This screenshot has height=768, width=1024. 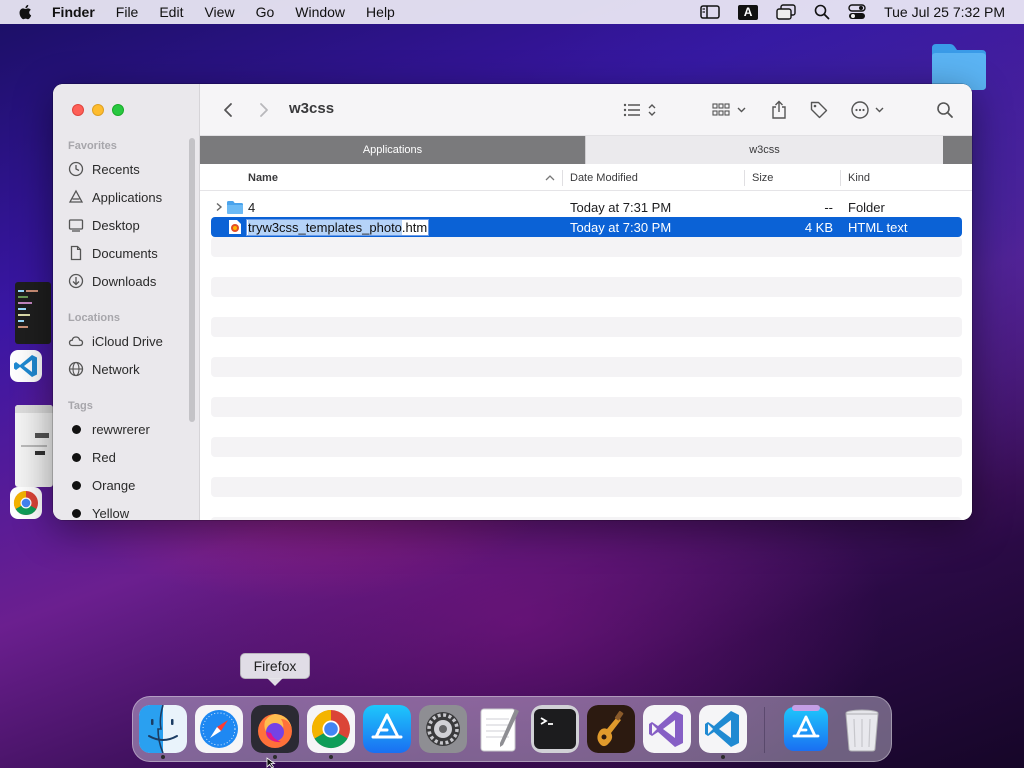 What do you see at coordinates (219, 207) in the screenshot?
I see `disclosure-chevron-icon` at bounding box center [219, 207].